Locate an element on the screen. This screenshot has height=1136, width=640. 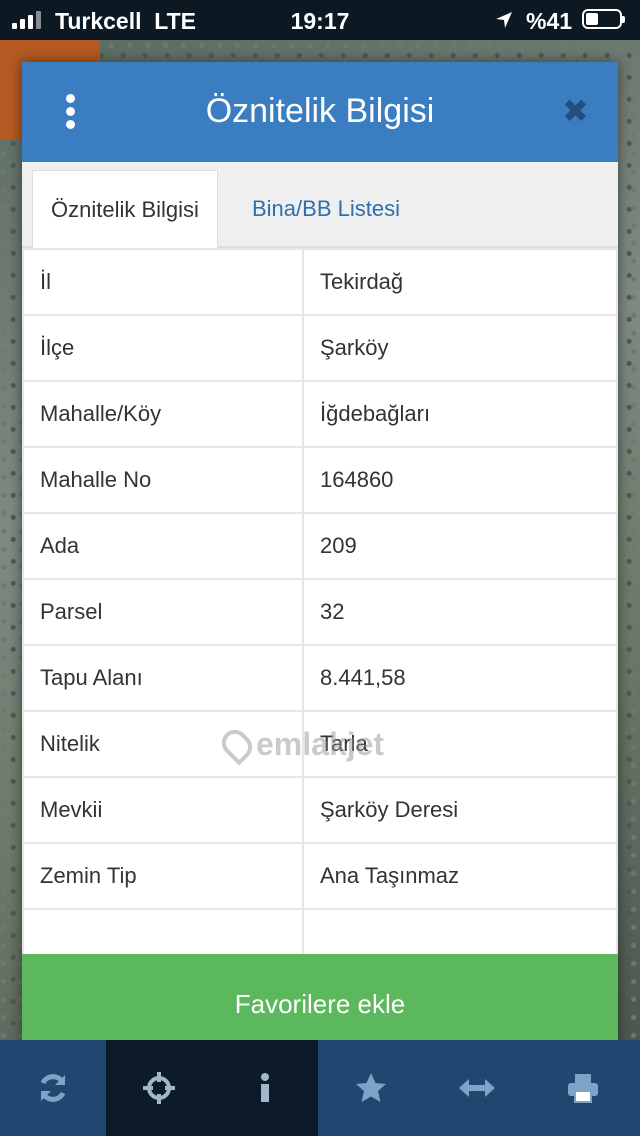
modal-header: Öznitelik Bilgisi ✖ is located at coordinates (320, 112).